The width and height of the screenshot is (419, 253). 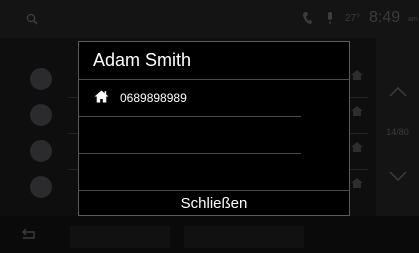 I want to click on back-icon, so click(x=29, y=236).